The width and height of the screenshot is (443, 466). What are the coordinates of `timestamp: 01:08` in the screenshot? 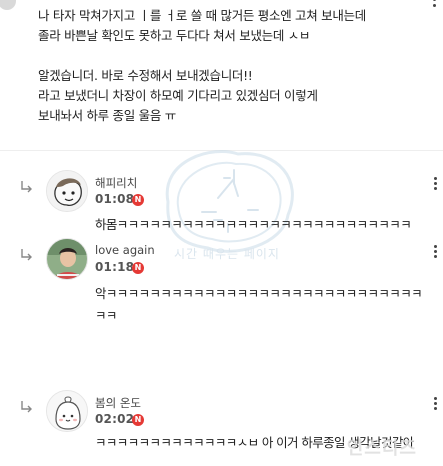 It's located at (115, 199).